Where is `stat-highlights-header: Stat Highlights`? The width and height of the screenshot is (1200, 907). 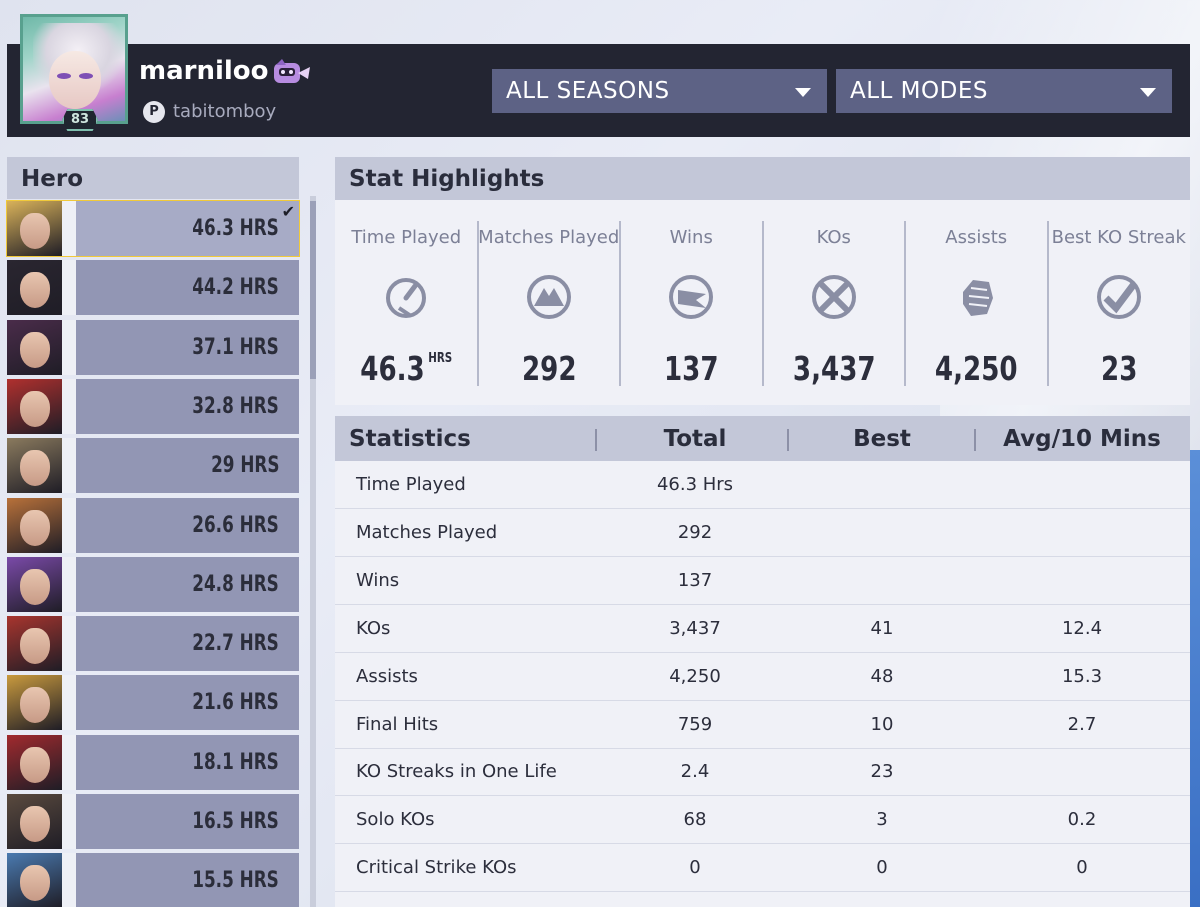
stat-highlights-header: Stat Highlights is located at coordinates (762, 178).